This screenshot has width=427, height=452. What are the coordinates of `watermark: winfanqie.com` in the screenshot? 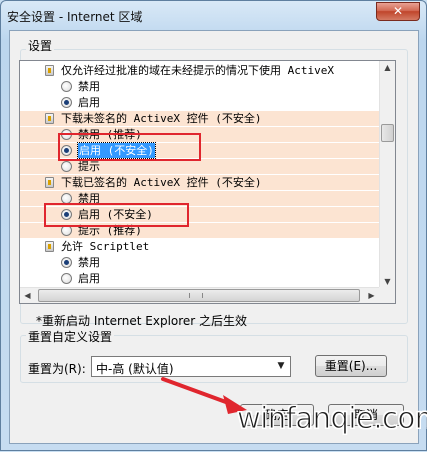 It's located at (331, 418).